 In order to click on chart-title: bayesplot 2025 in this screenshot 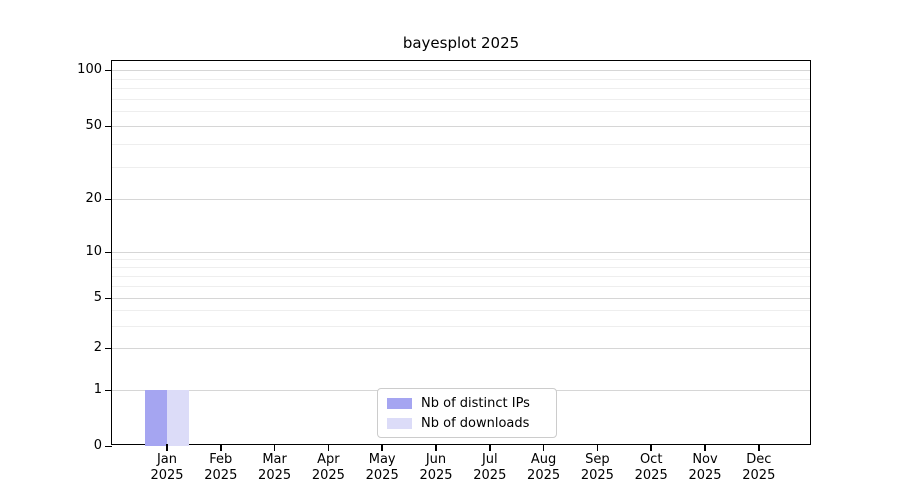, I will do `click(461, 43)`.